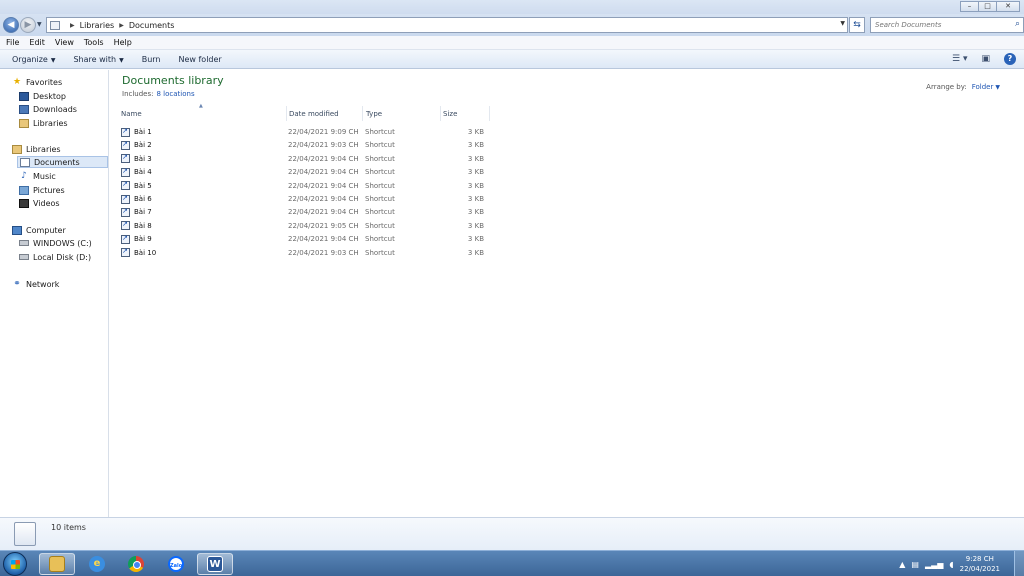 The width and height of the screenshot is (1024, 576). What do you see at coordinates (37, 82) in the screenshot?
I see `nav-favorites: ★ Favorites` at bounding box center [37, 82].